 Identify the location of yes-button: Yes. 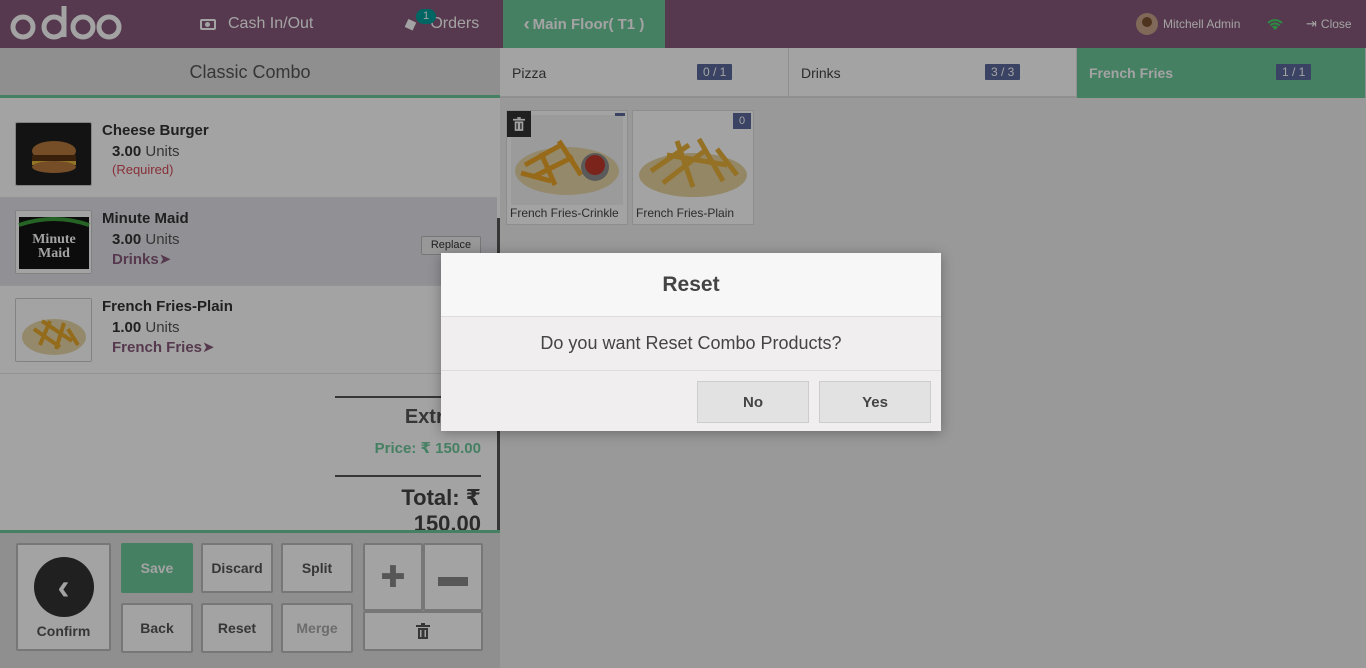
(875, 402).